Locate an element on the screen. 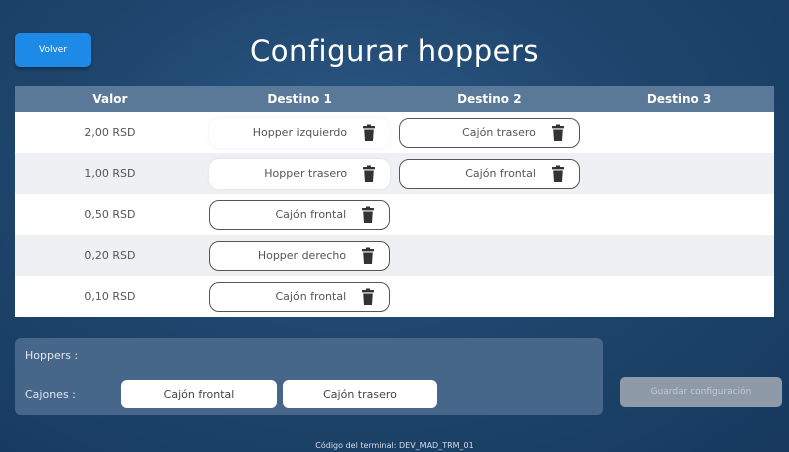 Image resolution: width=789 pixels, height=452 pixels. destination-label: Hopper izquierdo is located at coordinates (300, 132).